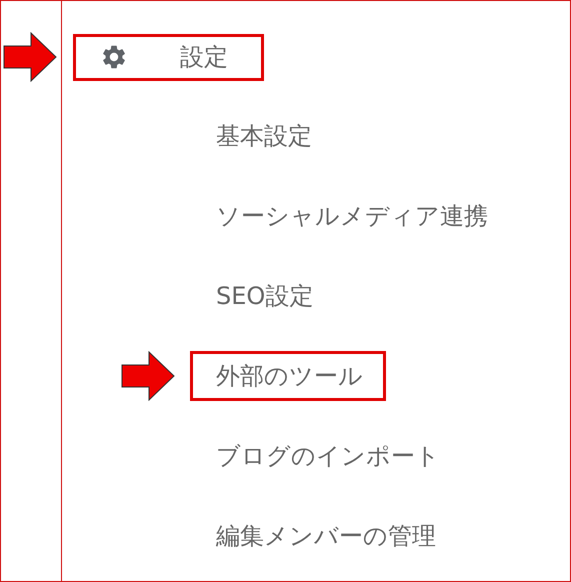  I want to click on settings-header: 設定, so click(168, 57).